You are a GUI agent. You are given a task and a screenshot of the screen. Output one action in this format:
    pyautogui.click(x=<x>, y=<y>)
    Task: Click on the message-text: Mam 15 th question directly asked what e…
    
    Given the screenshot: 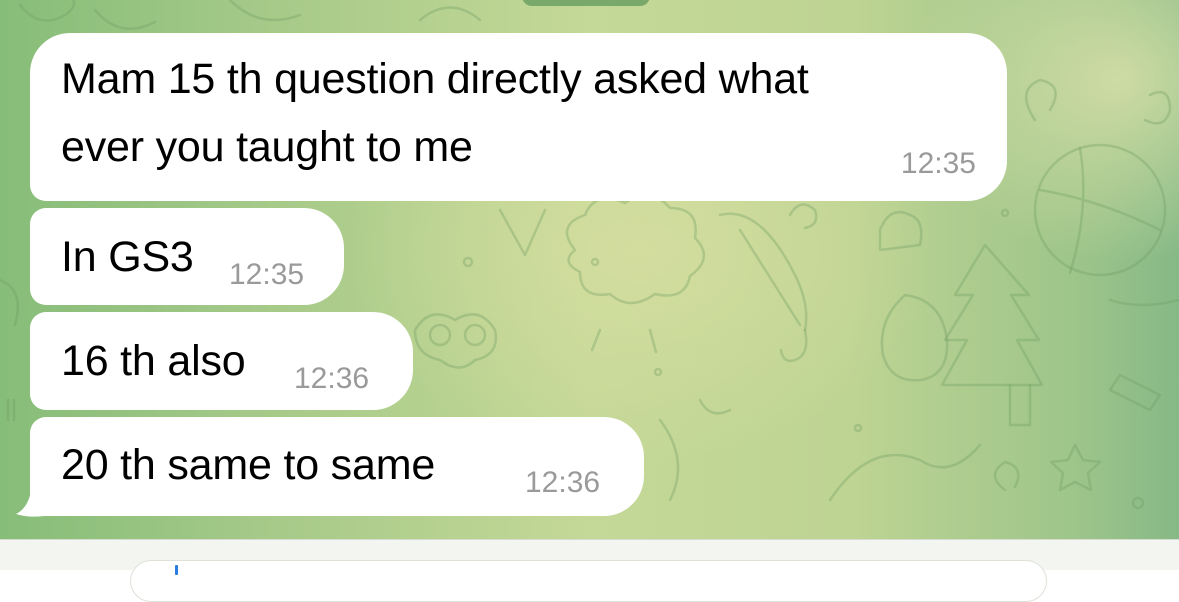 What is the action you would take?
    pyautogui.click(x=435, y=113)
    